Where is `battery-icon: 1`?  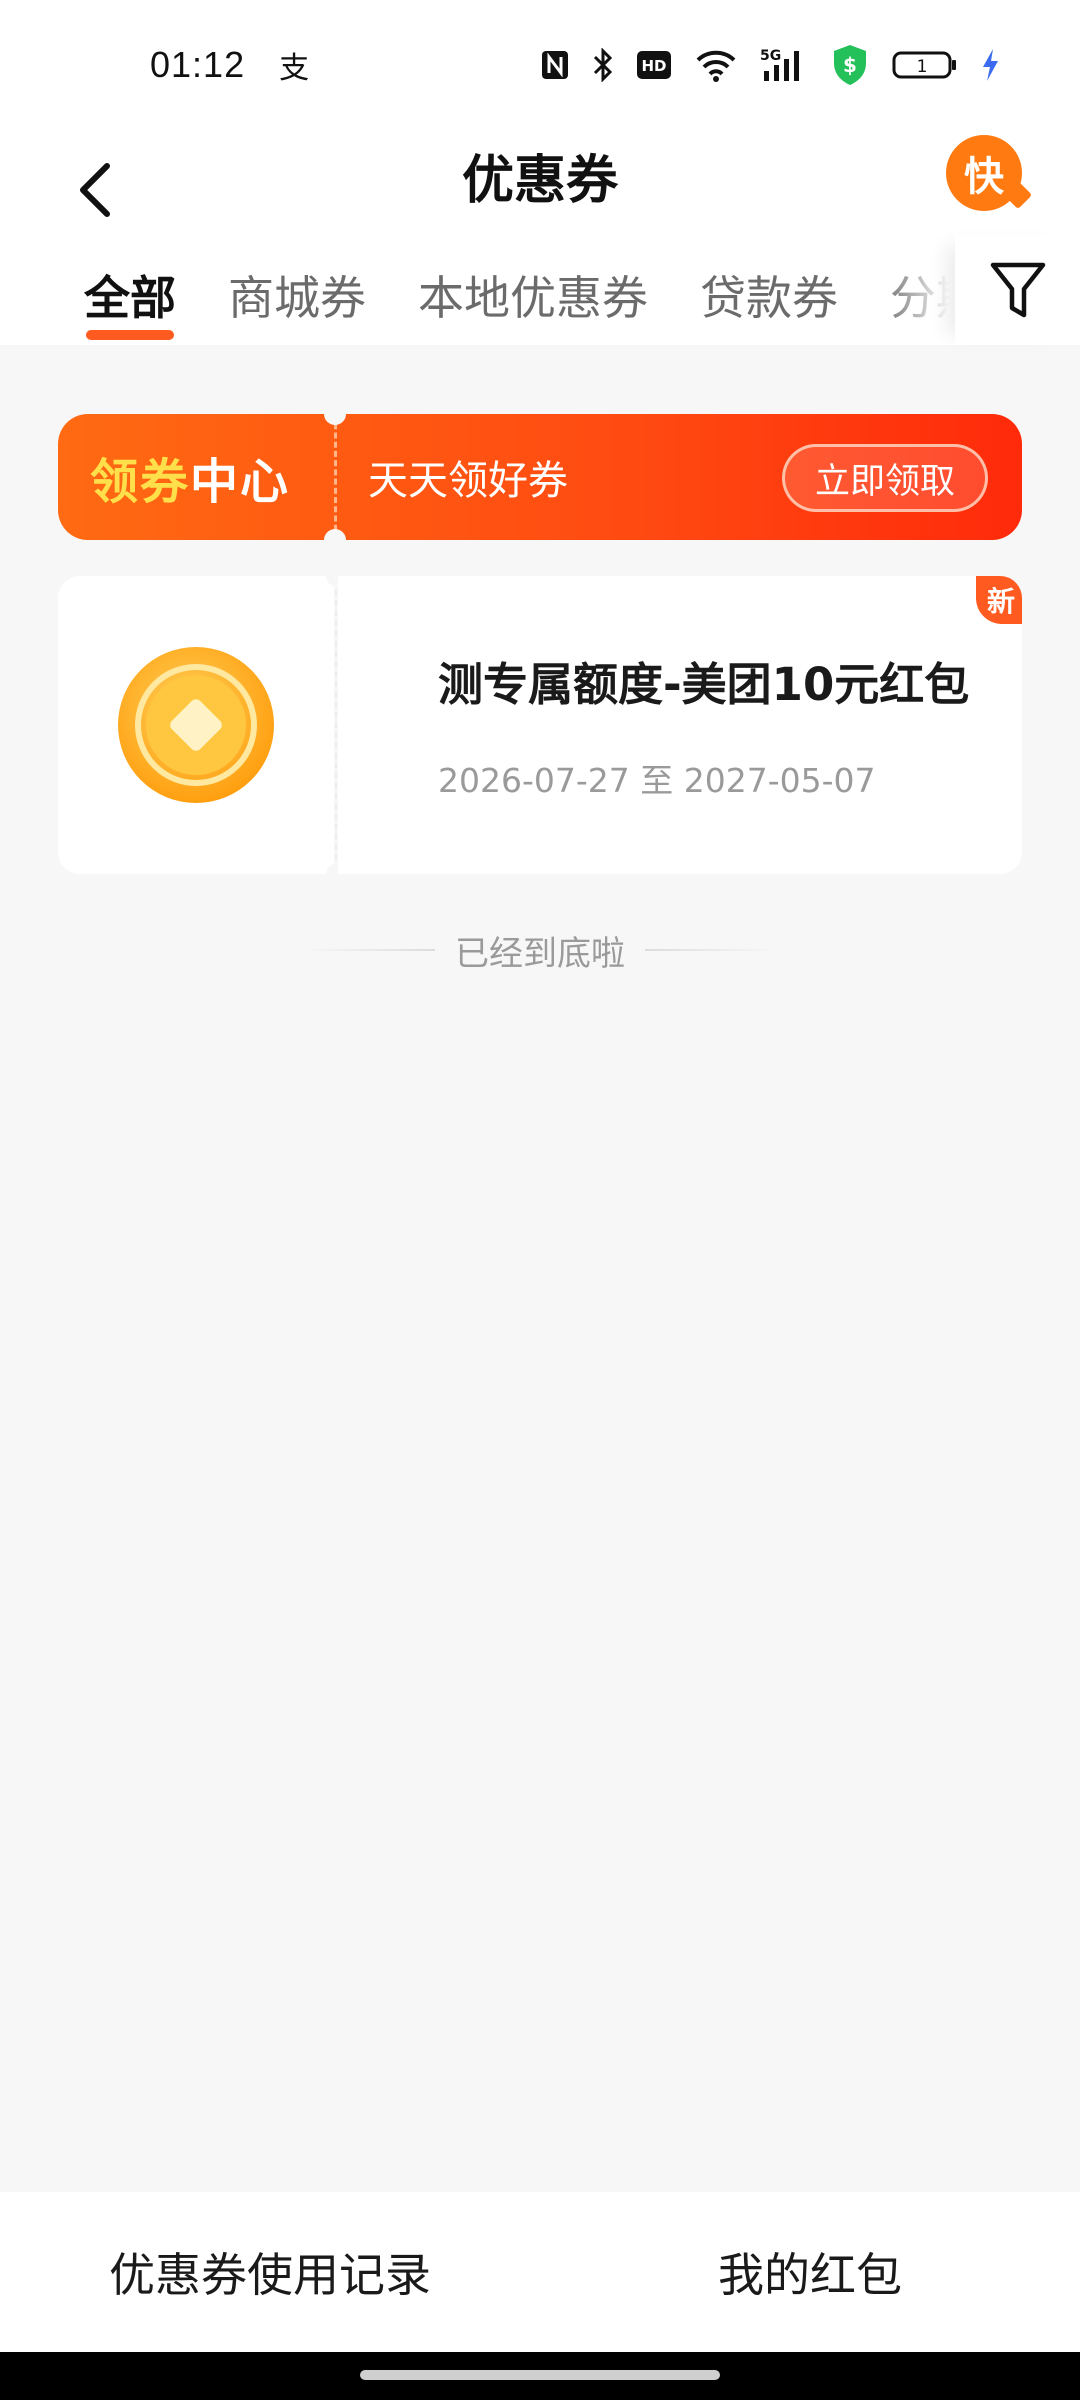 battery-icon: 1 is located at coordinates (925, 65).